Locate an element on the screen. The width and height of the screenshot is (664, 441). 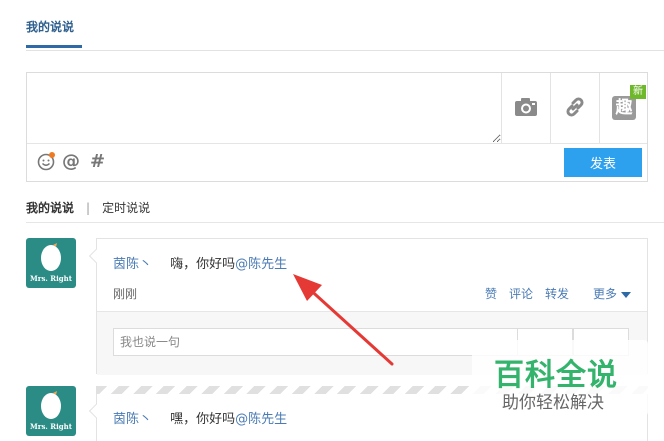
watermark-subtitle: 助你轻松解决 is located at coordinates (553, 403).